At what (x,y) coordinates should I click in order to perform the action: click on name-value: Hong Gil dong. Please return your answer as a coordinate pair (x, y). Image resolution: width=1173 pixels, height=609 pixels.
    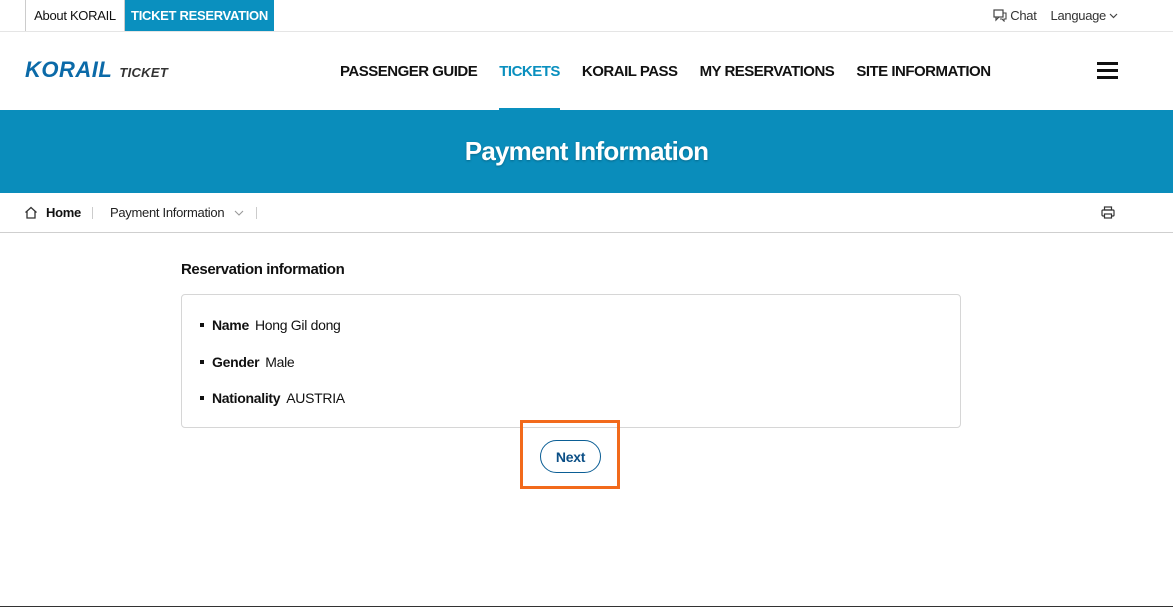
    Looking at the image, I should click on (297, 325).